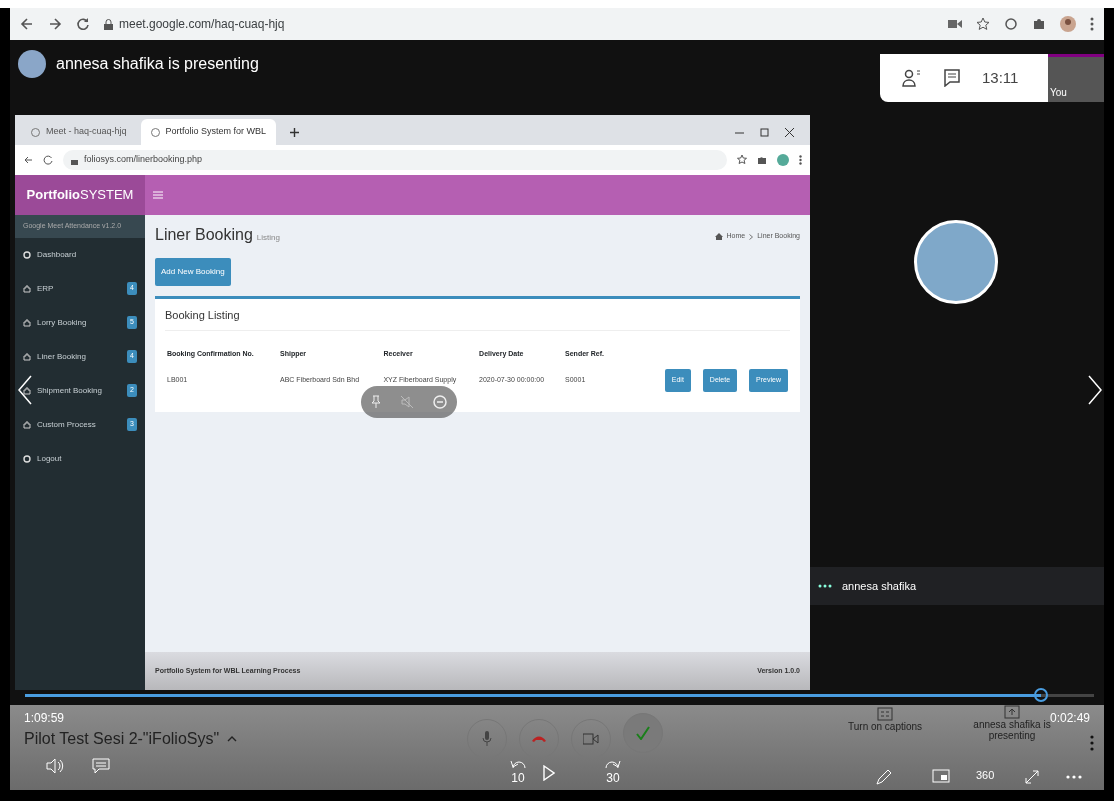  I want to click on clock-time: 13:11, so click(1000, 77).